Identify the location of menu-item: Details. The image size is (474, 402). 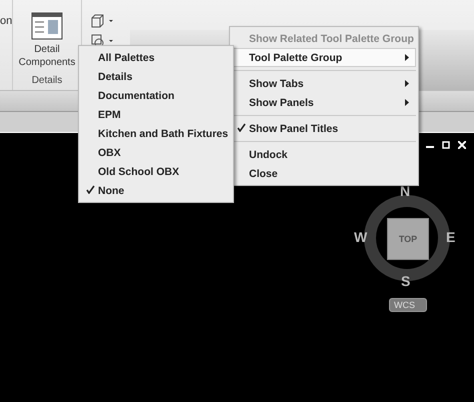
(156, 76).